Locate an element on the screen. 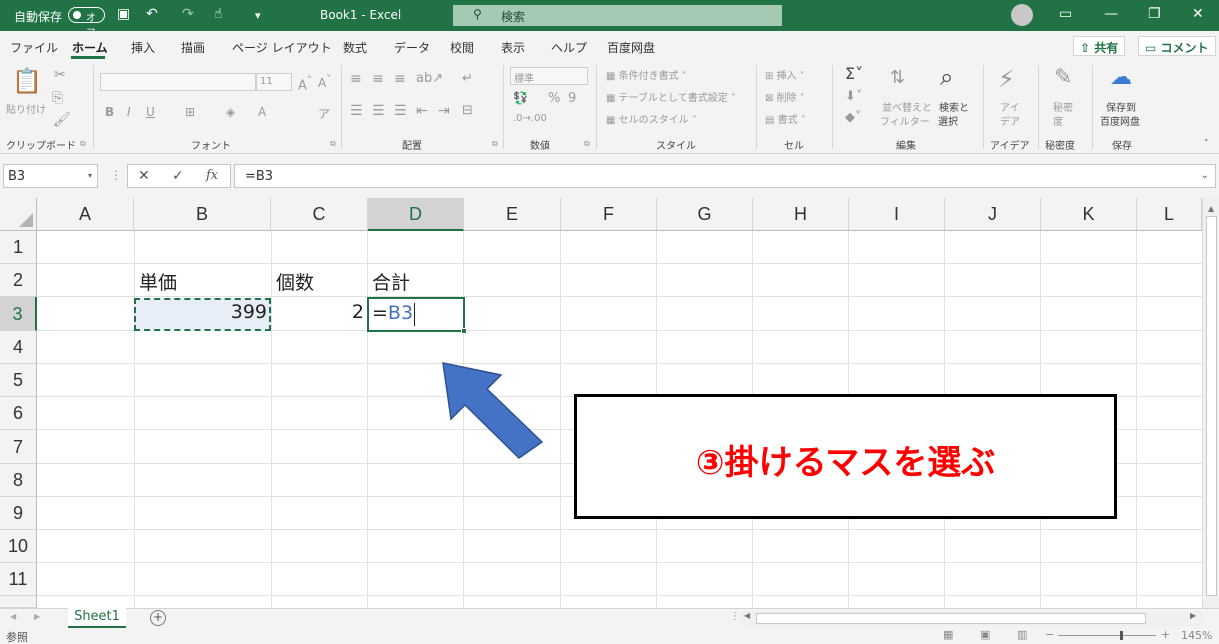 Image resolution: width=1219 pixels, height=644 pixels. cell-d2: 合計 is located at coordinates (391, 281).